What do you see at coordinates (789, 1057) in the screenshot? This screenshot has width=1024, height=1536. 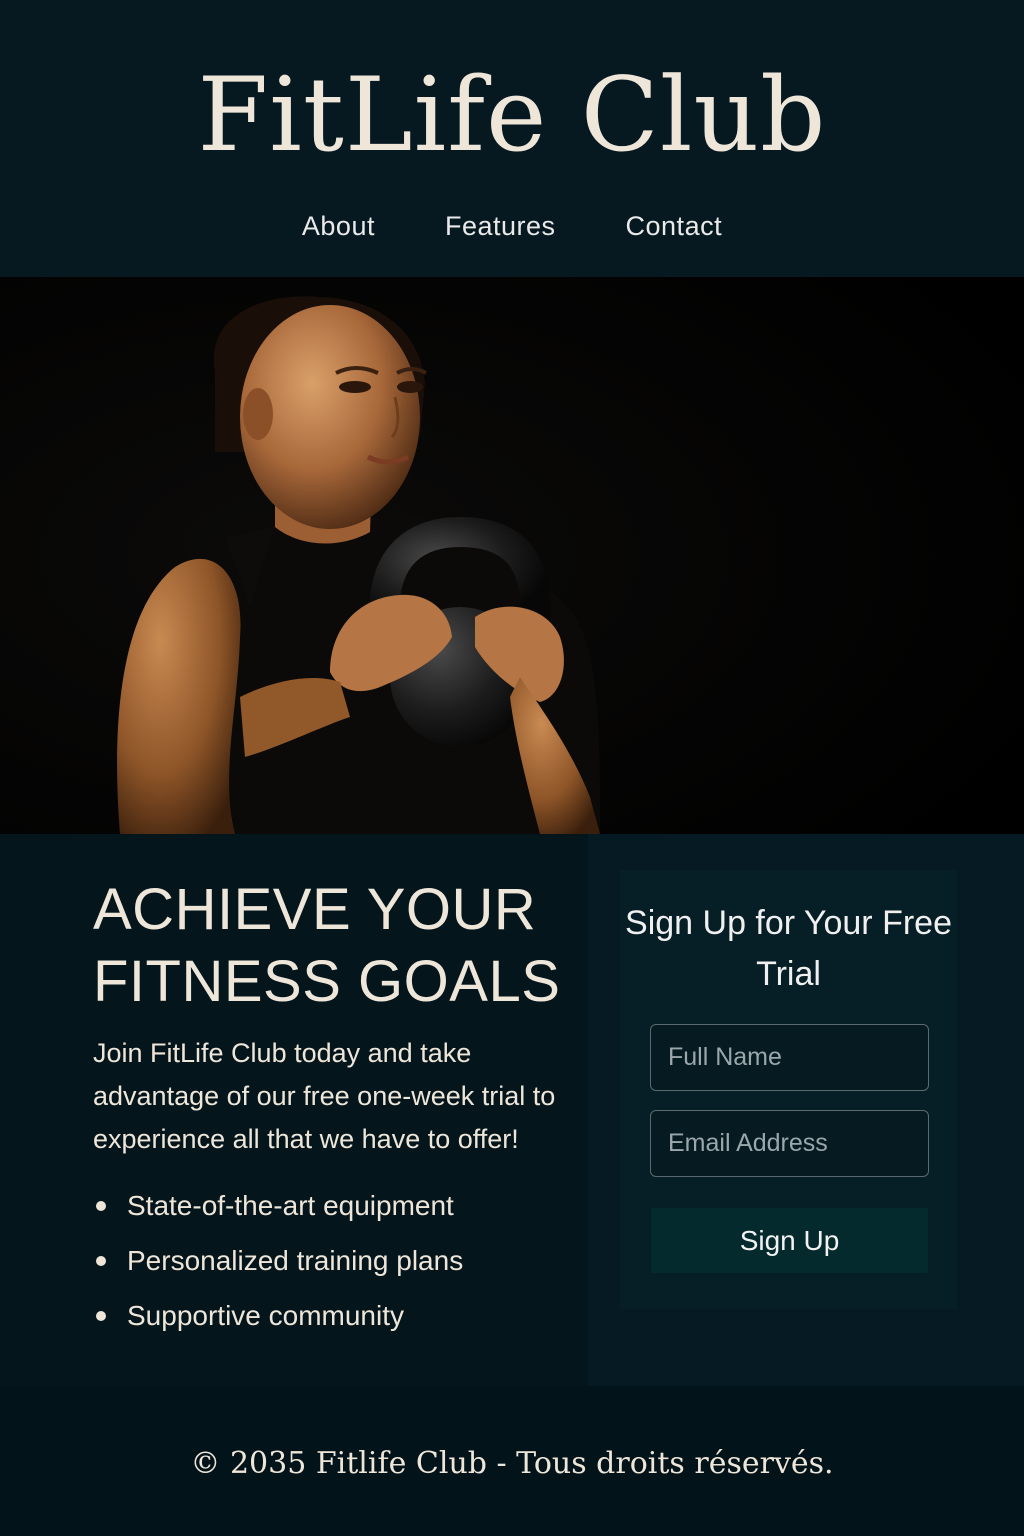 I see `full-name-input` at bounding box center [789, 1057].